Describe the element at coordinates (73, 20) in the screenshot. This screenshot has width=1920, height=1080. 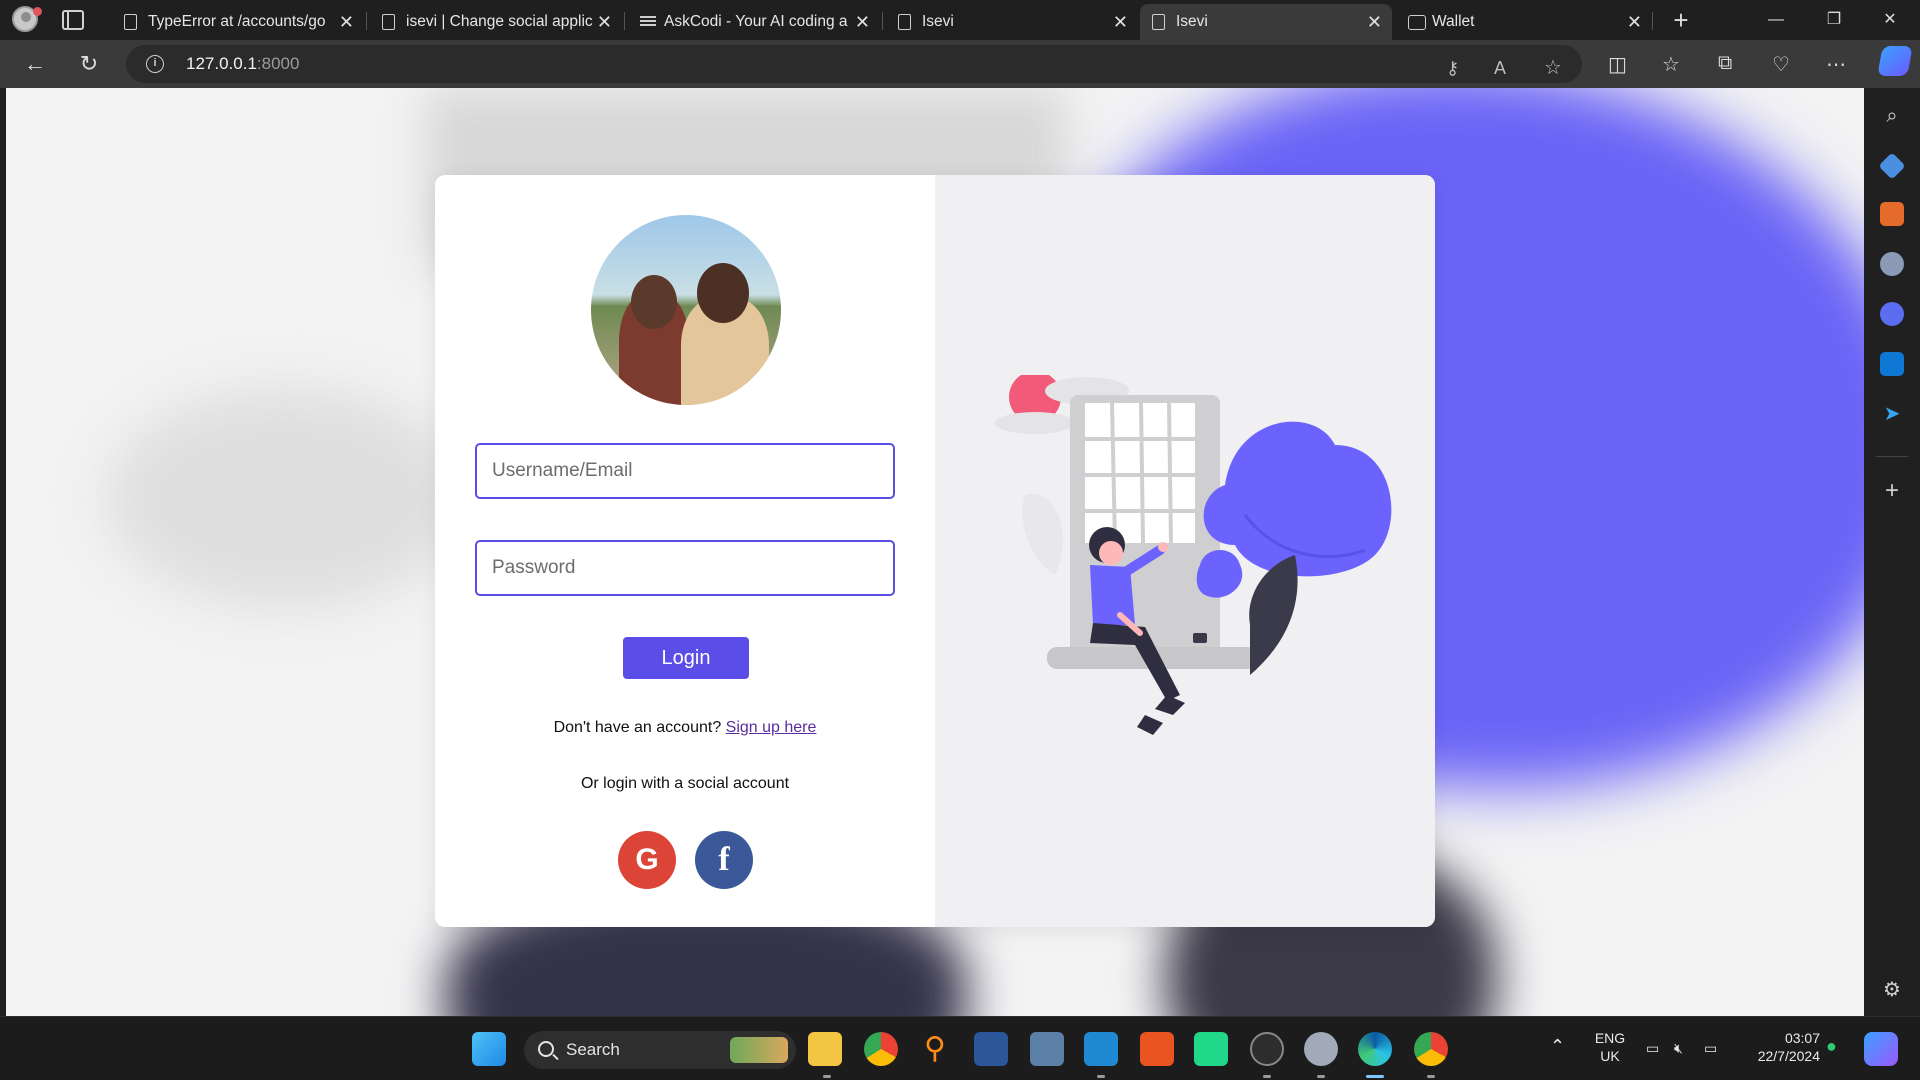
I see `tab-actions-icon` at that location.